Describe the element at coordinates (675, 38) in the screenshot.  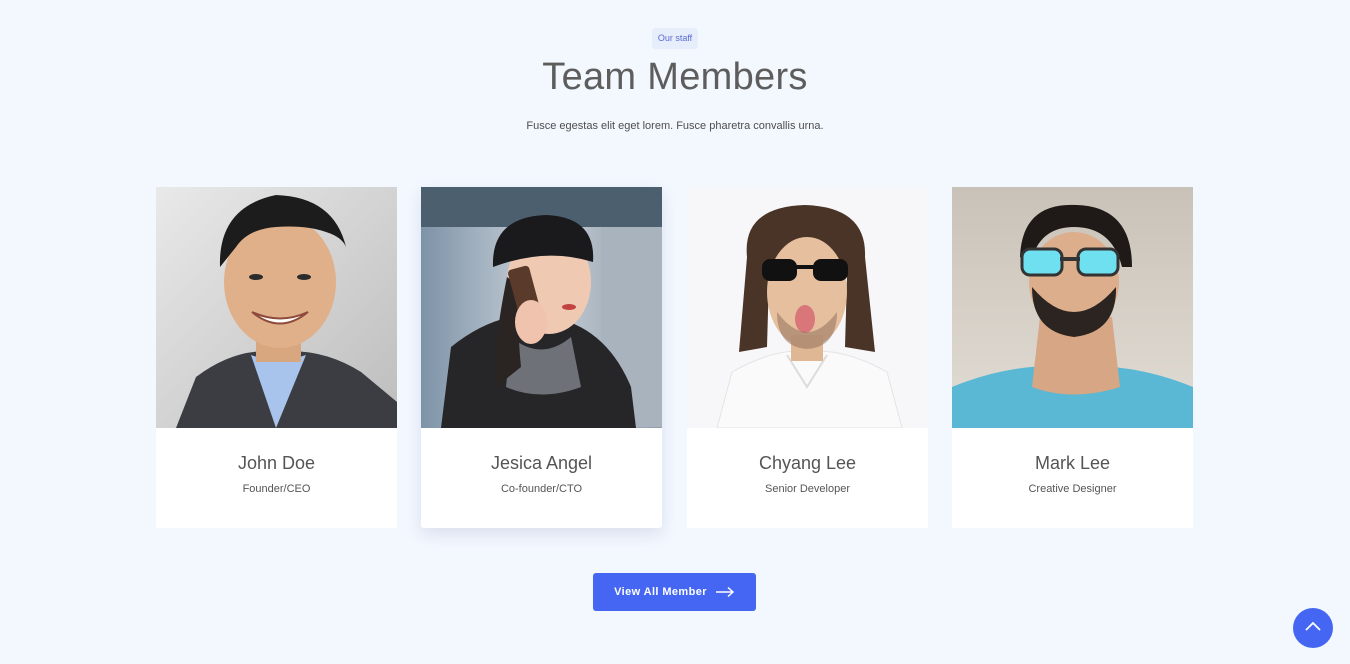
I see `section-badge: Our staff` at that location.